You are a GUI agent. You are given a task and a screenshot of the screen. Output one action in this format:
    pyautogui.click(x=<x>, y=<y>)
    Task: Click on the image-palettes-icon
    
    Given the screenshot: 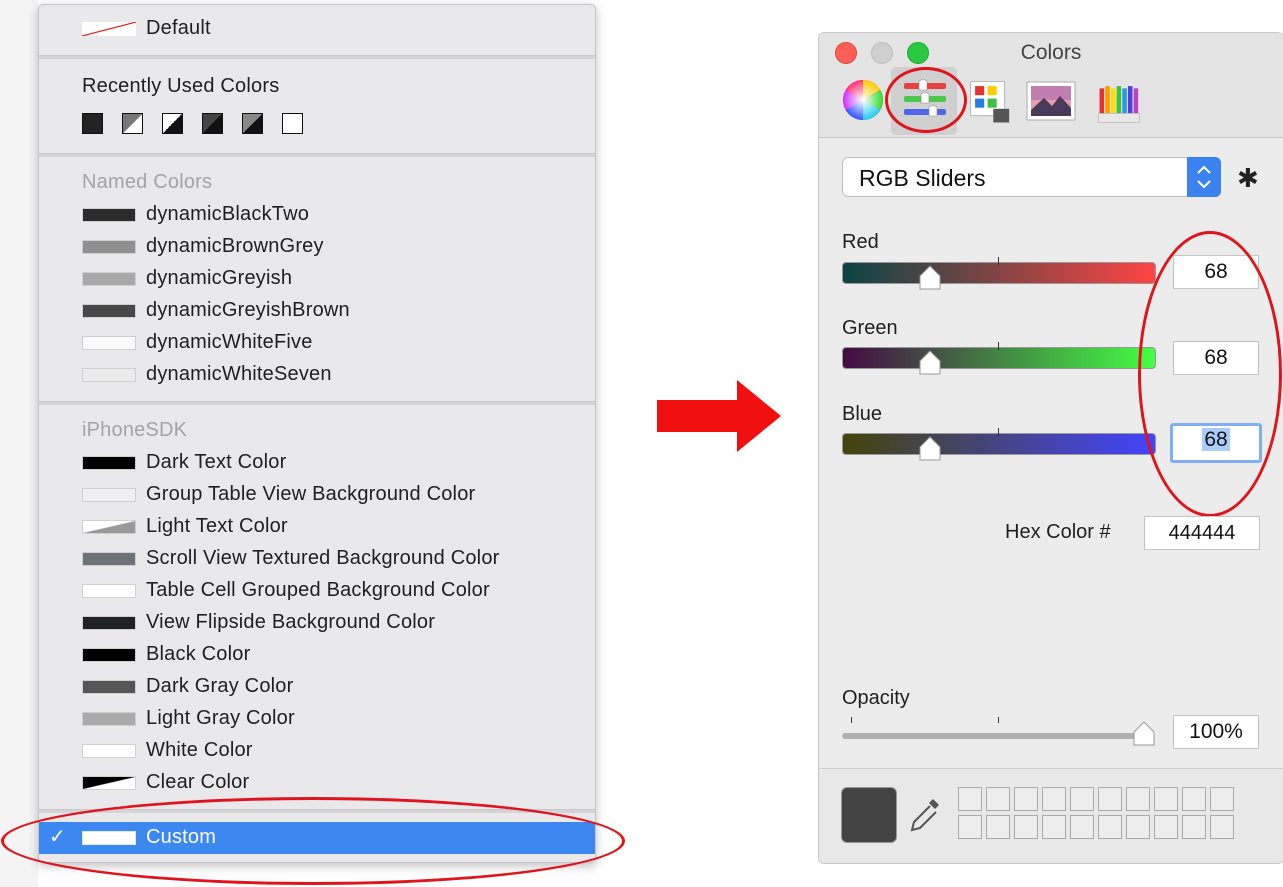 What is the action you would take?
    pyautogui.click(x=1051, y=102)
    